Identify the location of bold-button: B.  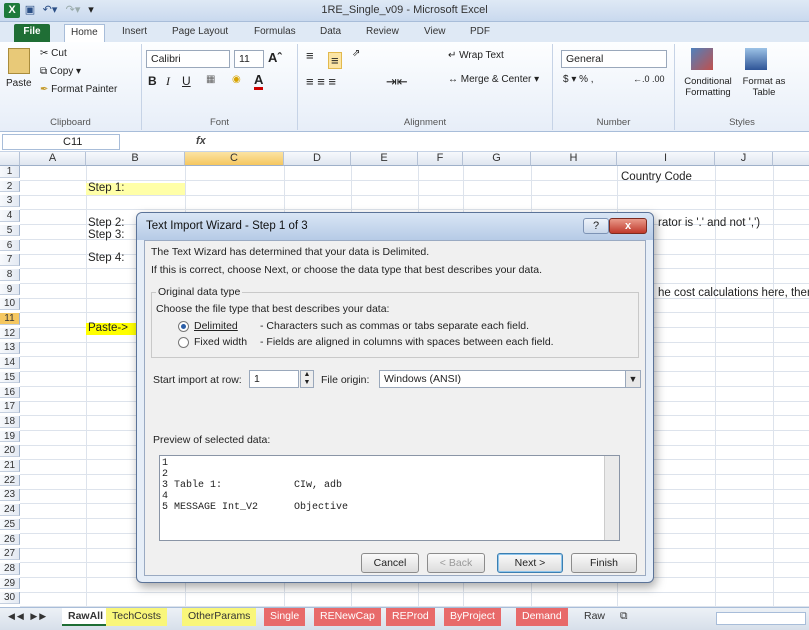
(152, 81).